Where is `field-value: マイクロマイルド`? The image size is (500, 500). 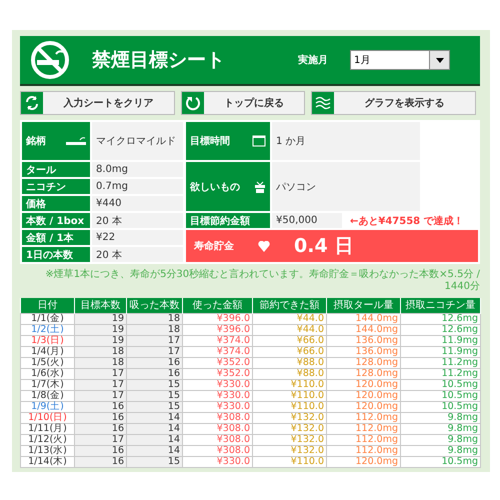
field-value: マイクロマイルド is located at coordinates (137, 141).